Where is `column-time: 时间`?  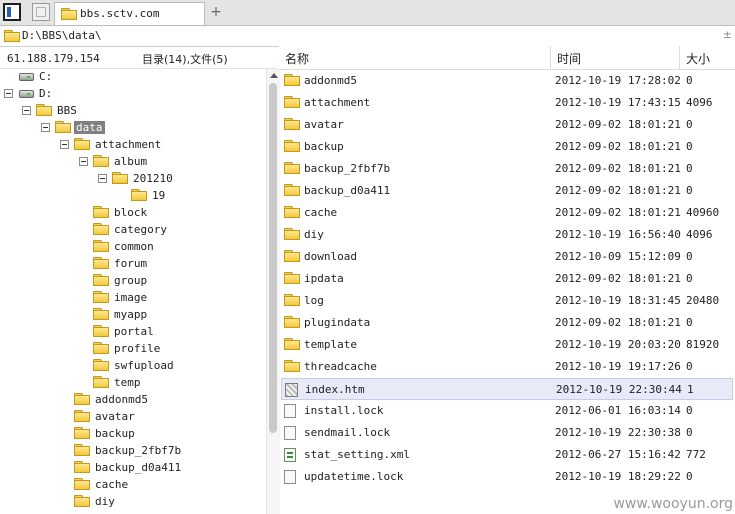
column-time: 时间 is located at coordinates (569, 58).